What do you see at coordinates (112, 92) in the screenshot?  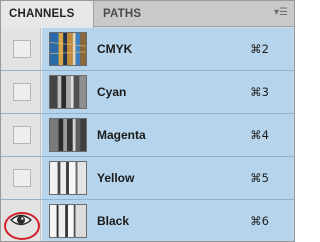 I see `channel-name: Cyan` at bounding box center [112, 92].